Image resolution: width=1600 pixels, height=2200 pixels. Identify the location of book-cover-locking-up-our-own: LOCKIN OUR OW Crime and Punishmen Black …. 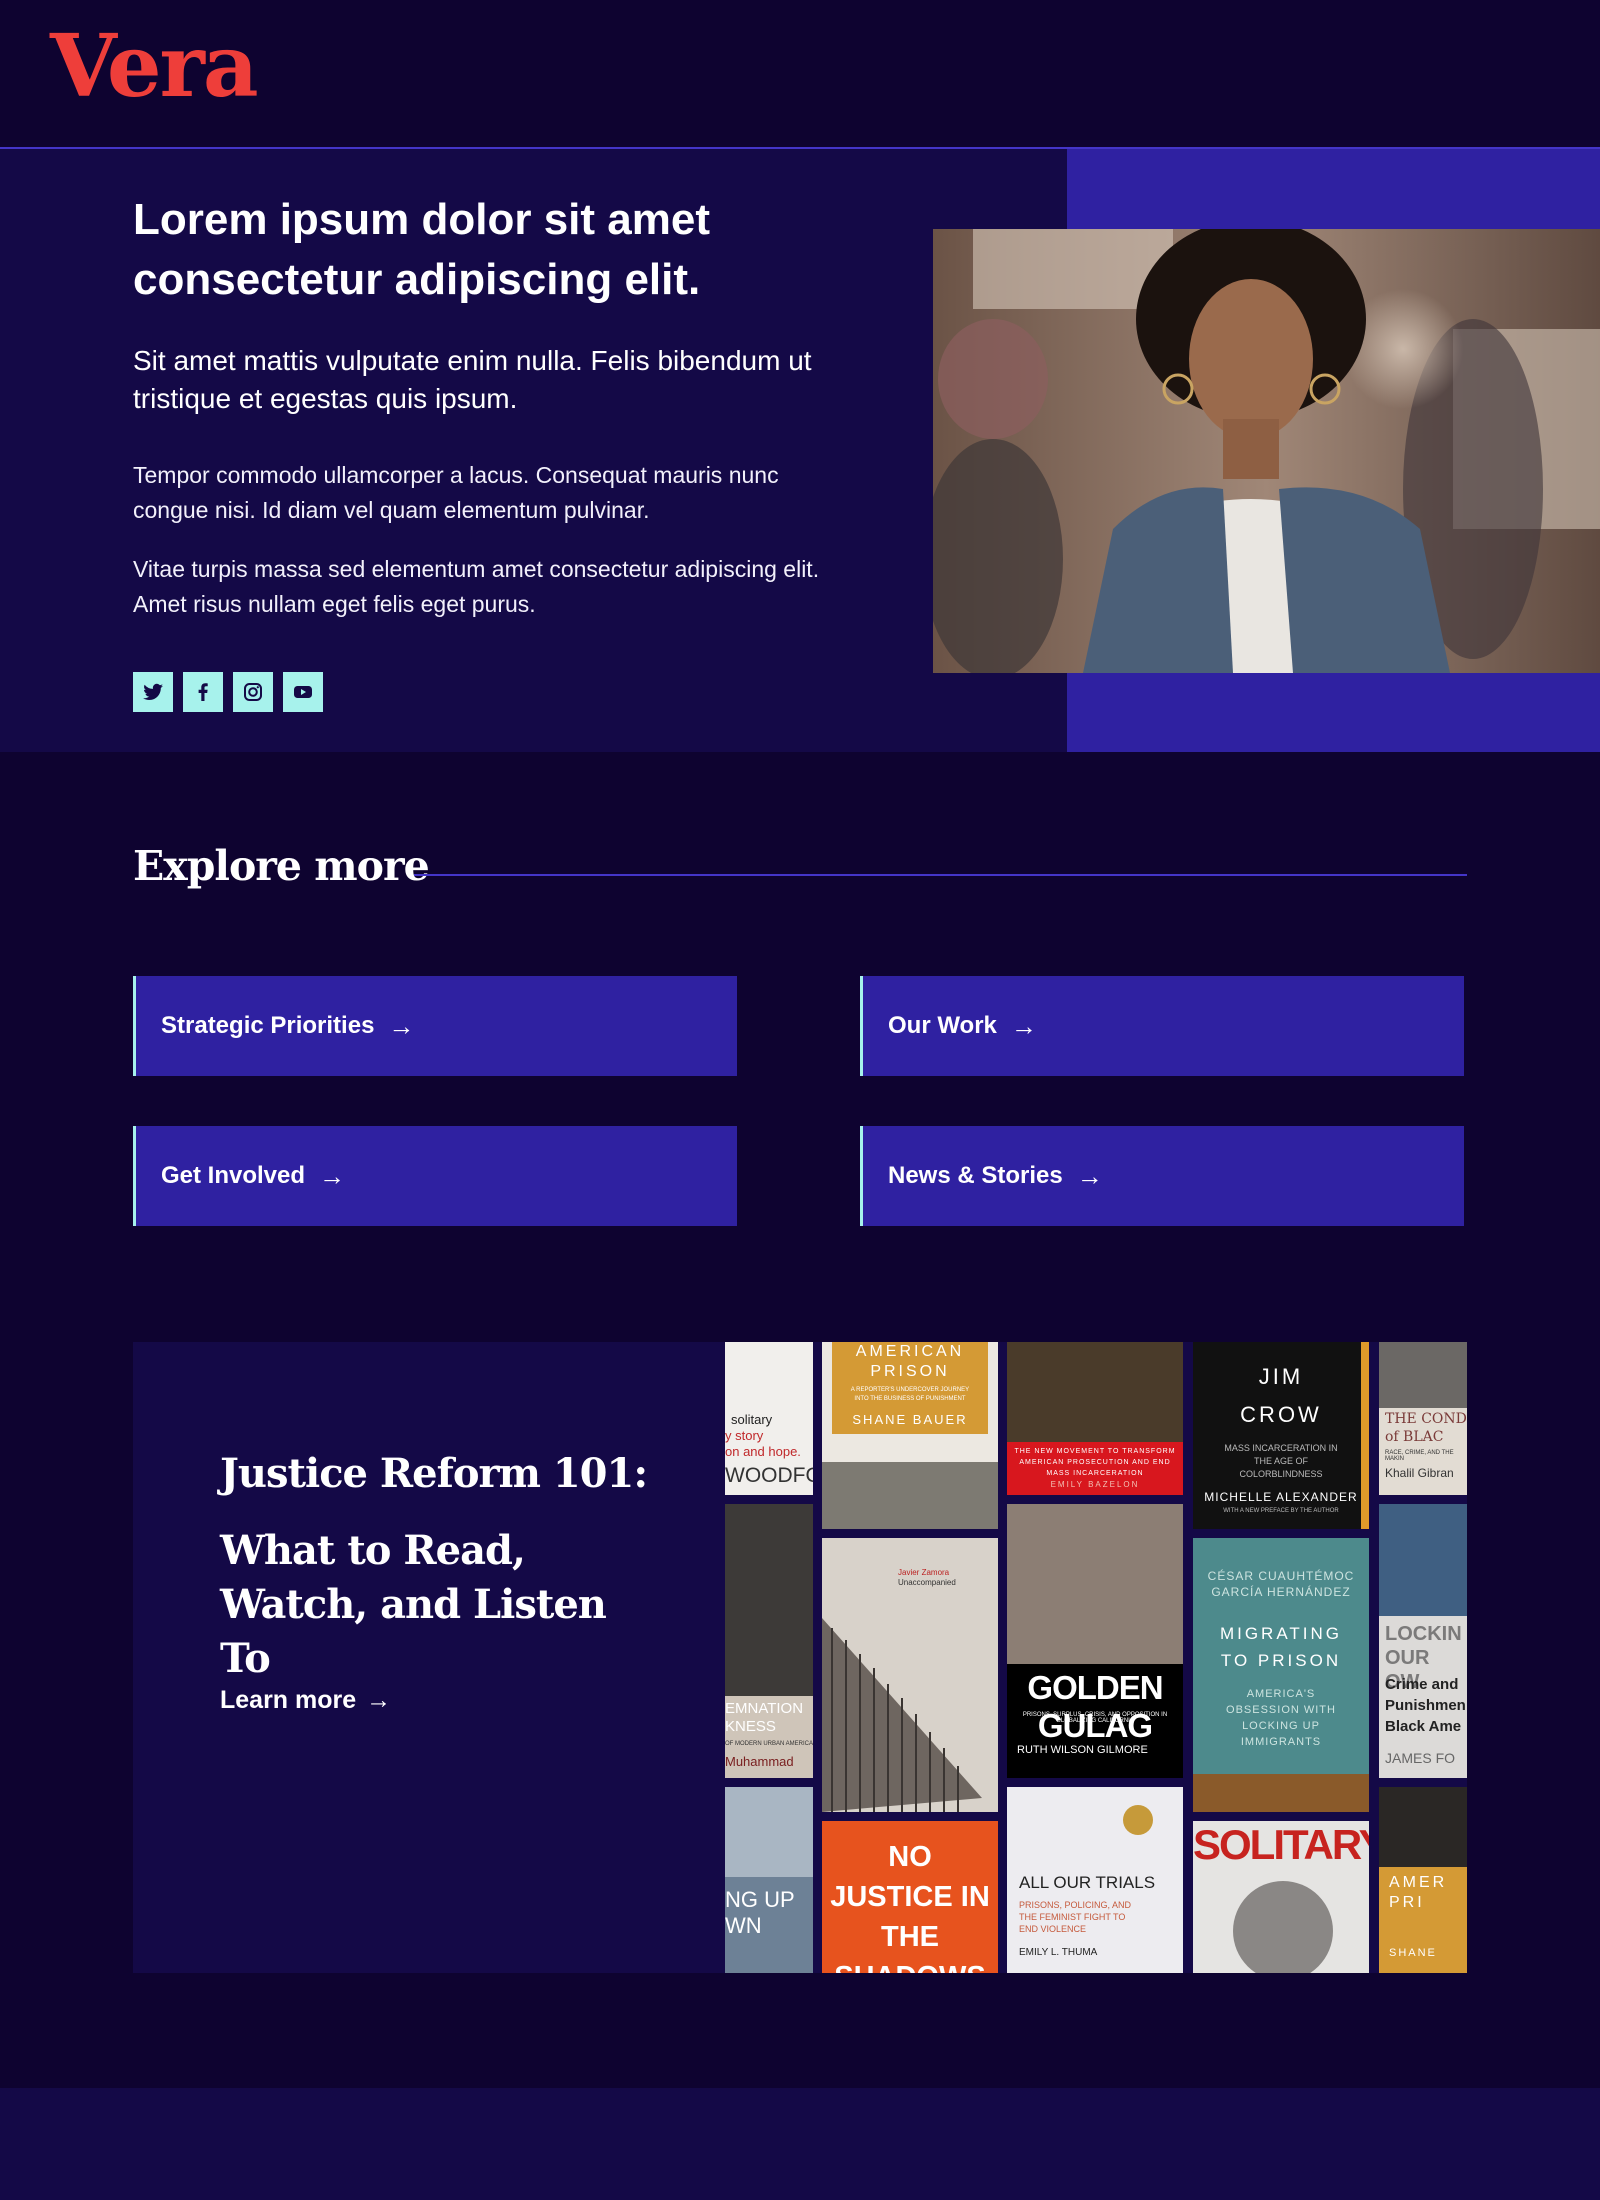
(1423, 1641).